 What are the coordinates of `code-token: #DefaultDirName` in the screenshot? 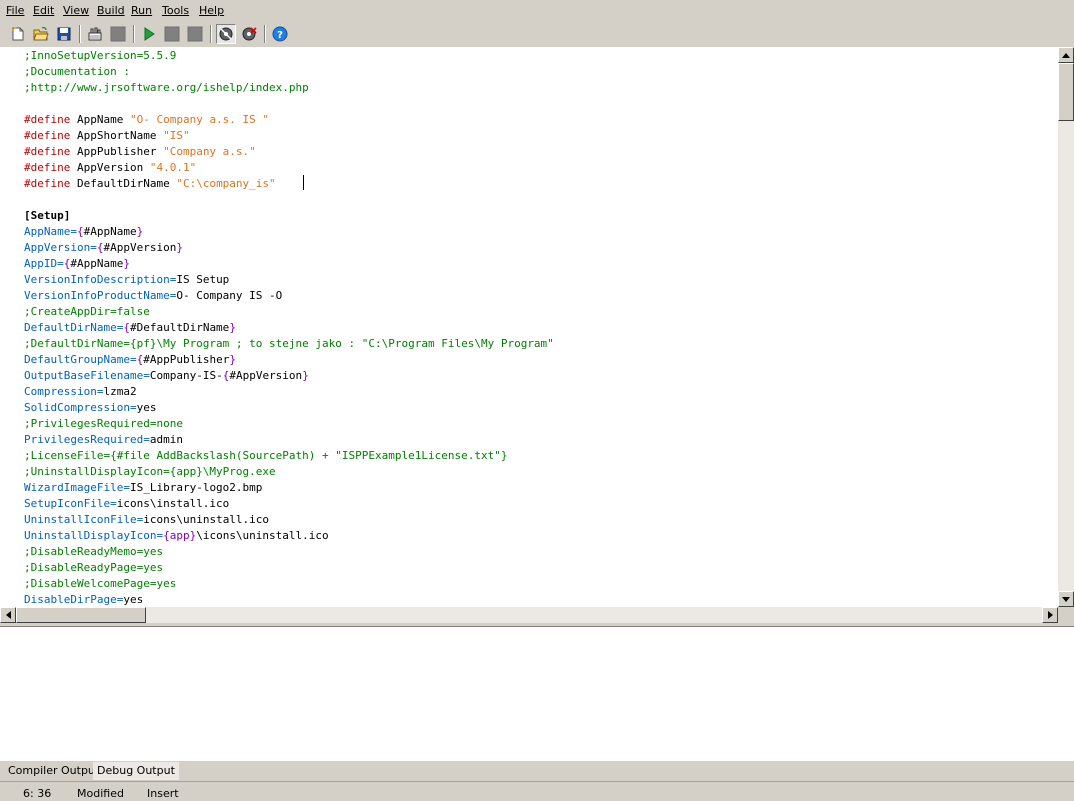 It's located at (179, 327).